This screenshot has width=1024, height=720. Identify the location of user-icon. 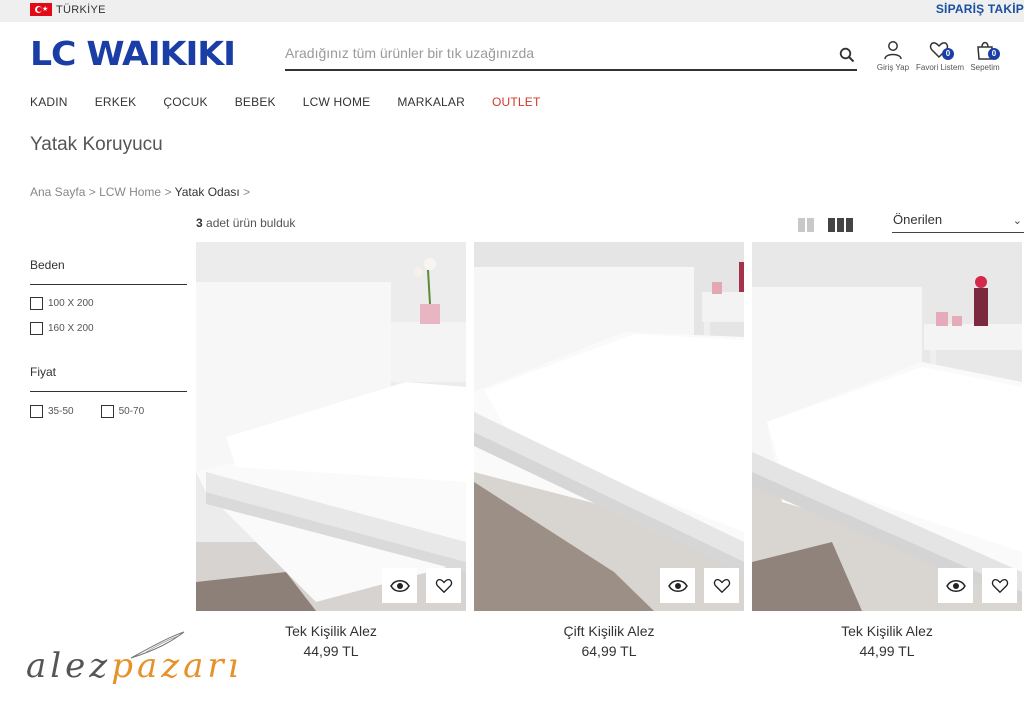
(893, 50).